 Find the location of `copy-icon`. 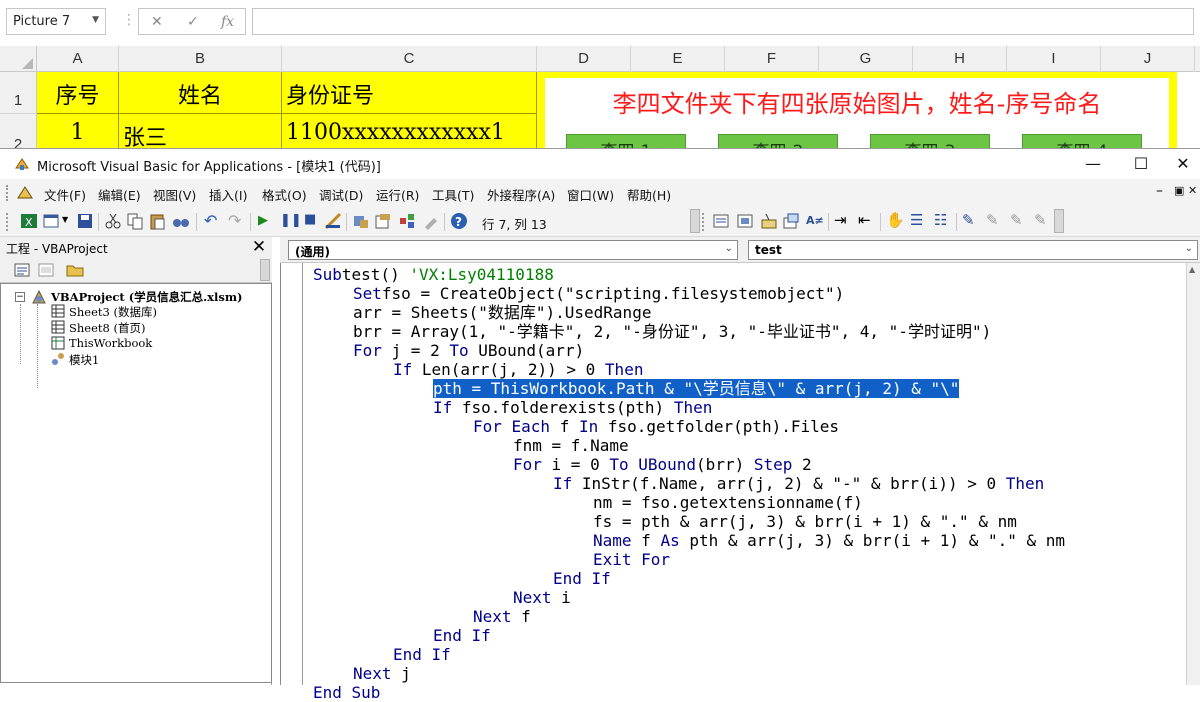

copy-icon is located at coordinates (135, 221).